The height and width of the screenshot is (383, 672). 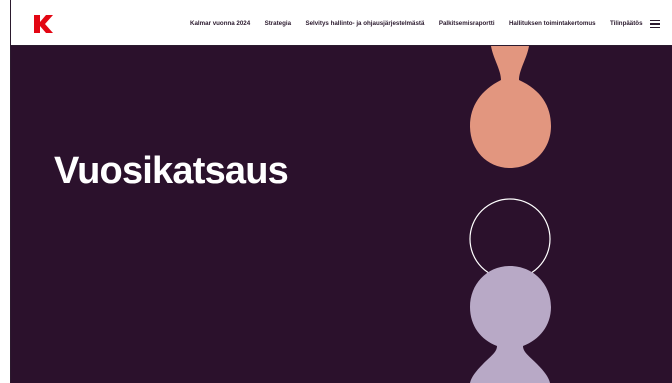 What do you see at coordinates (655, 24) in the screenshot?
I see `hamburger-menu-icon` at bounding box center [655, 24].